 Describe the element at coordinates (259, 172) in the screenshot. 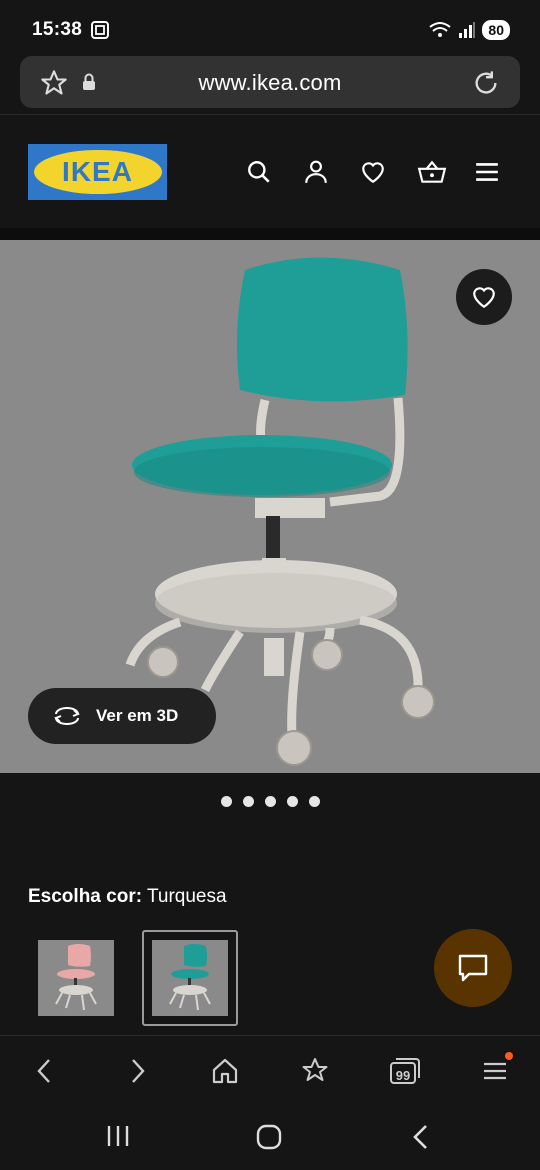

I see `search-icon` at that location.